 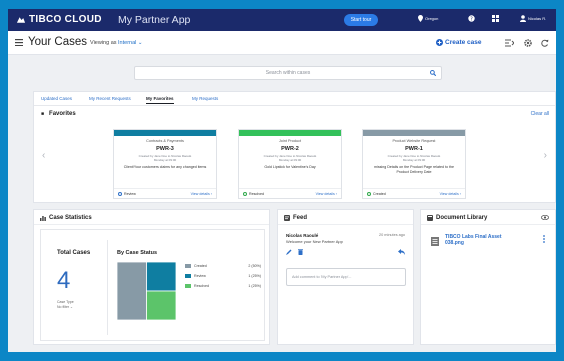 I want to click on edit-icon, so click(x=289, y=252).